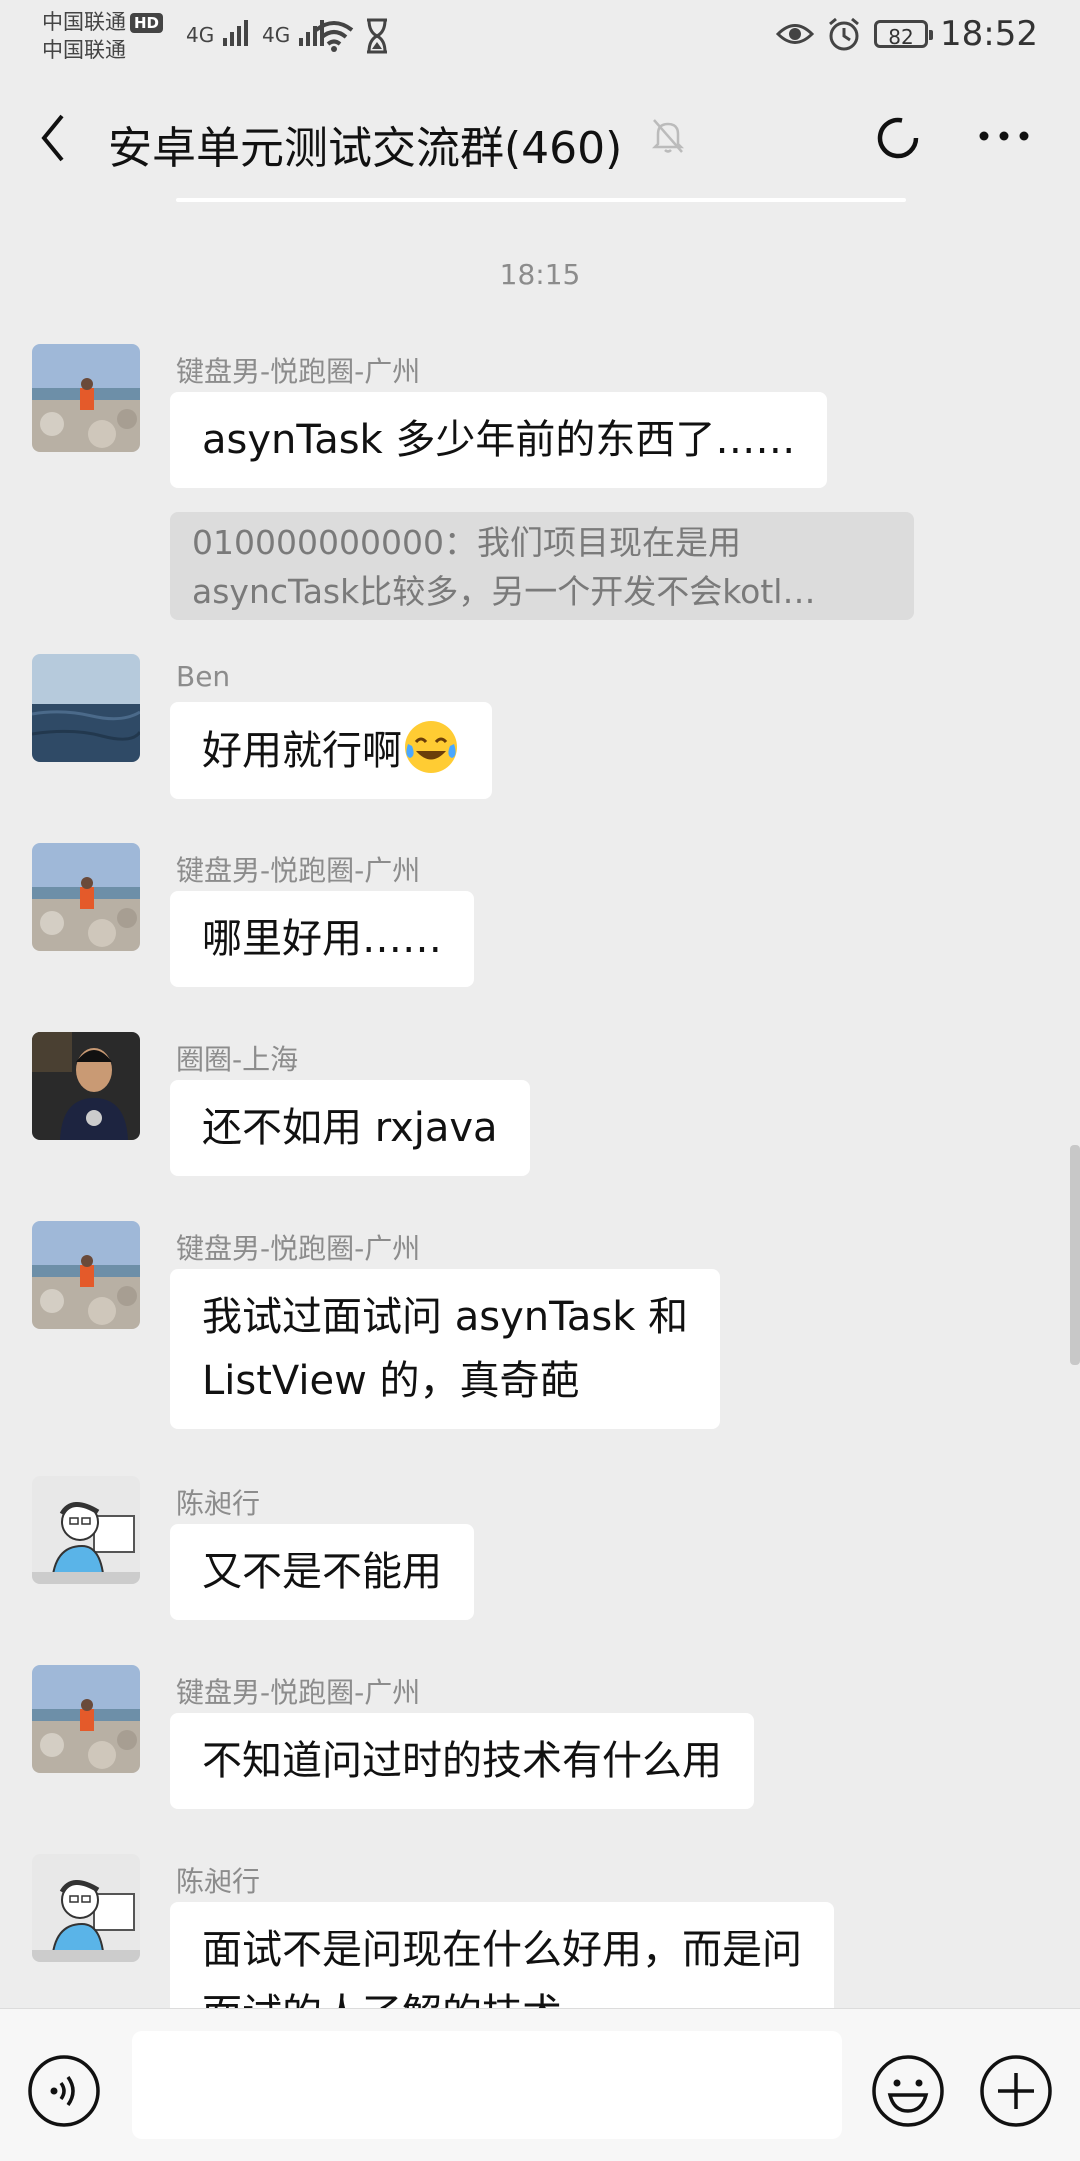 The height and width of the screenshot is (2161, 1080). What do you see at coordinates (445, 1349) in the screenshot?
I see `message-bubble: 我试过面试问 asynTask 和 ListView 的，真奇葩` at bounding box center [445, 1349].